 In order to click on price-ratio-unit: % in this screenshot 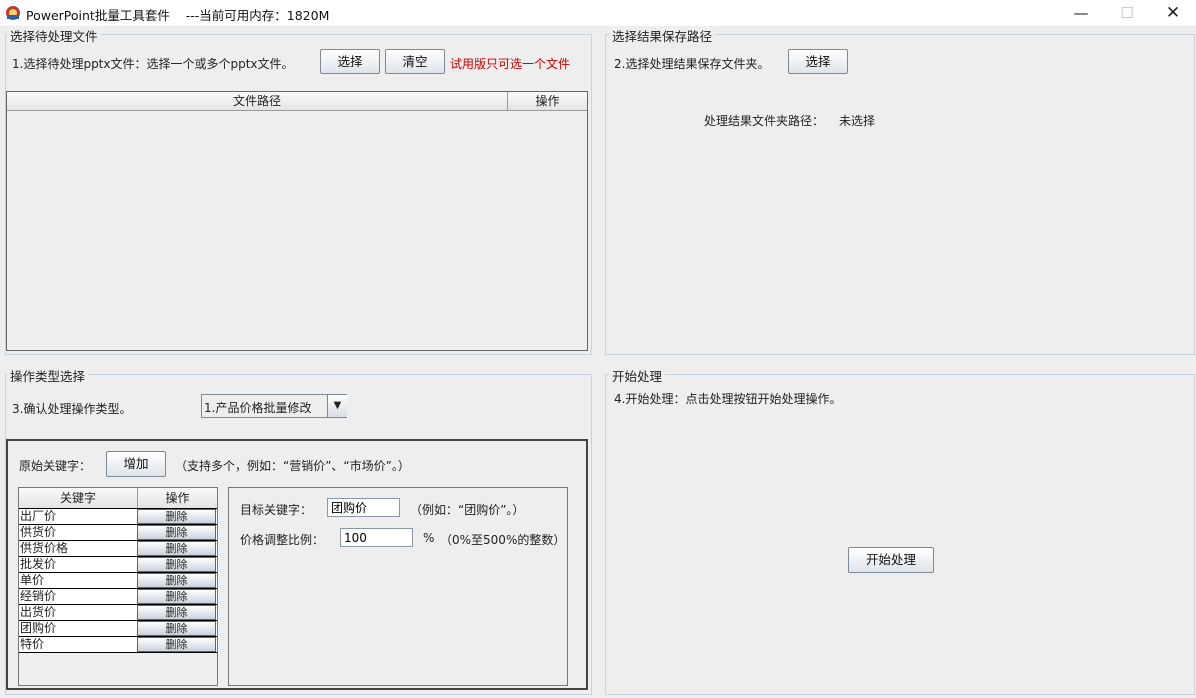, I will do `click(429, 538)`.